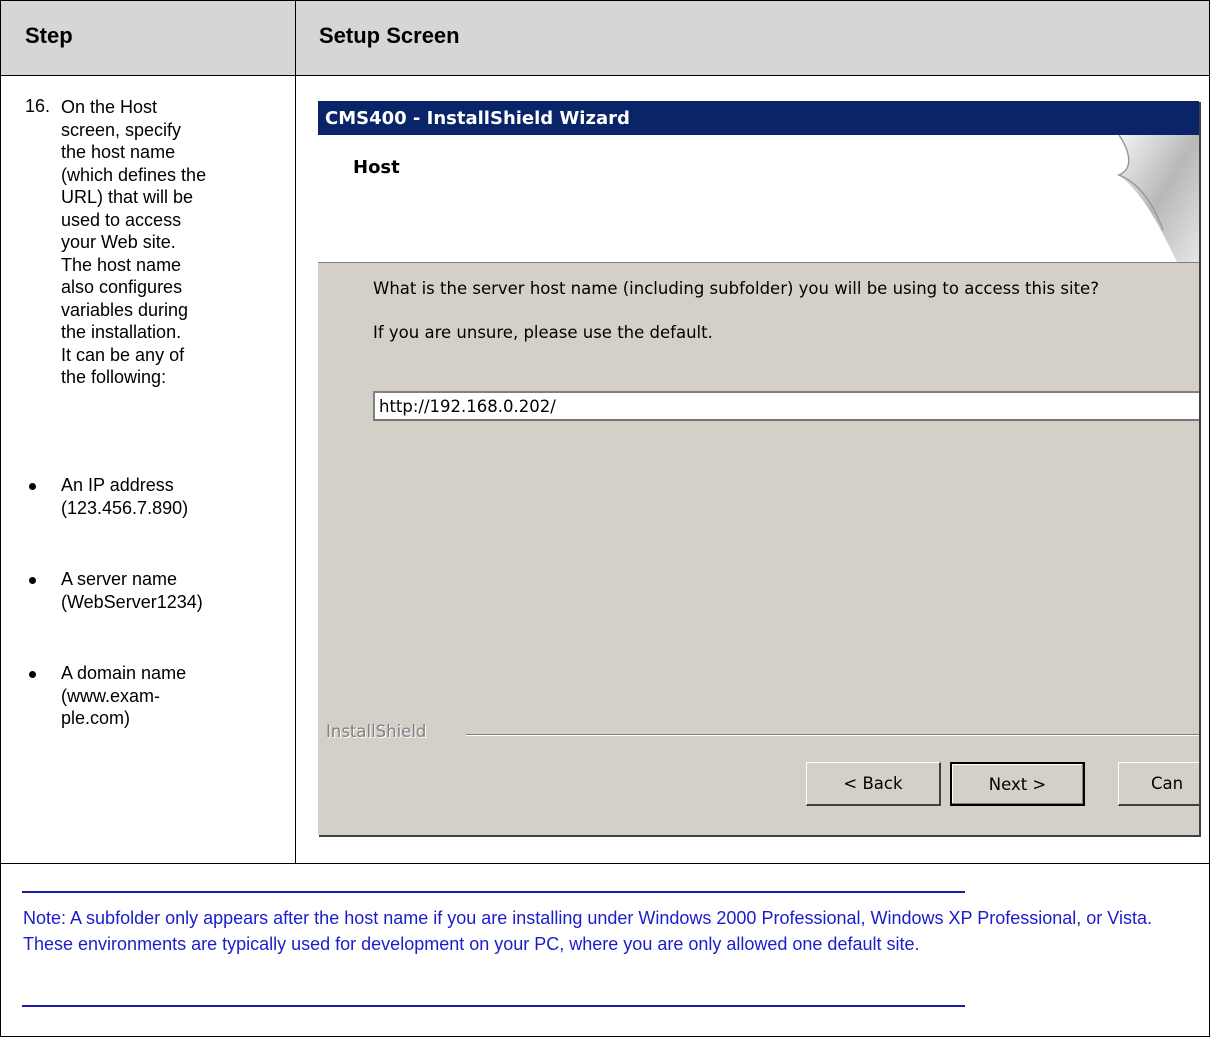 The image size is (1210, 1037). I want to click on table-header-row: Step Setup Screen, so click(605, 38).